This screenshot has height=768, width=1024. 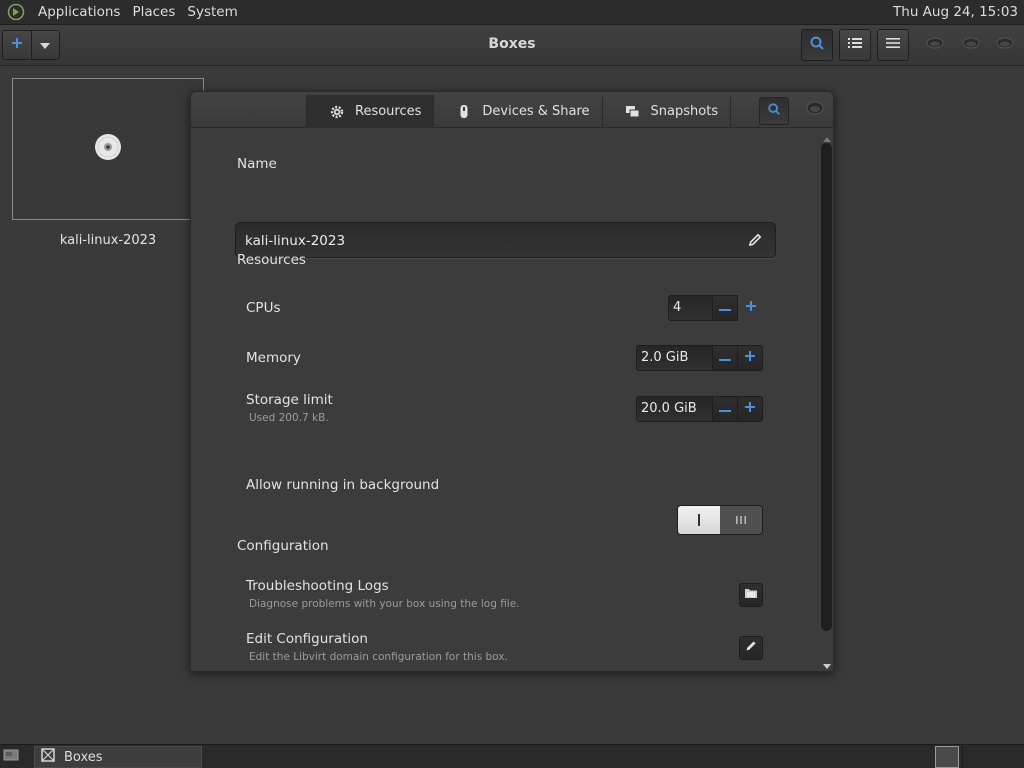 I want to click on storage-increase-button, so click(x=750, y=409).